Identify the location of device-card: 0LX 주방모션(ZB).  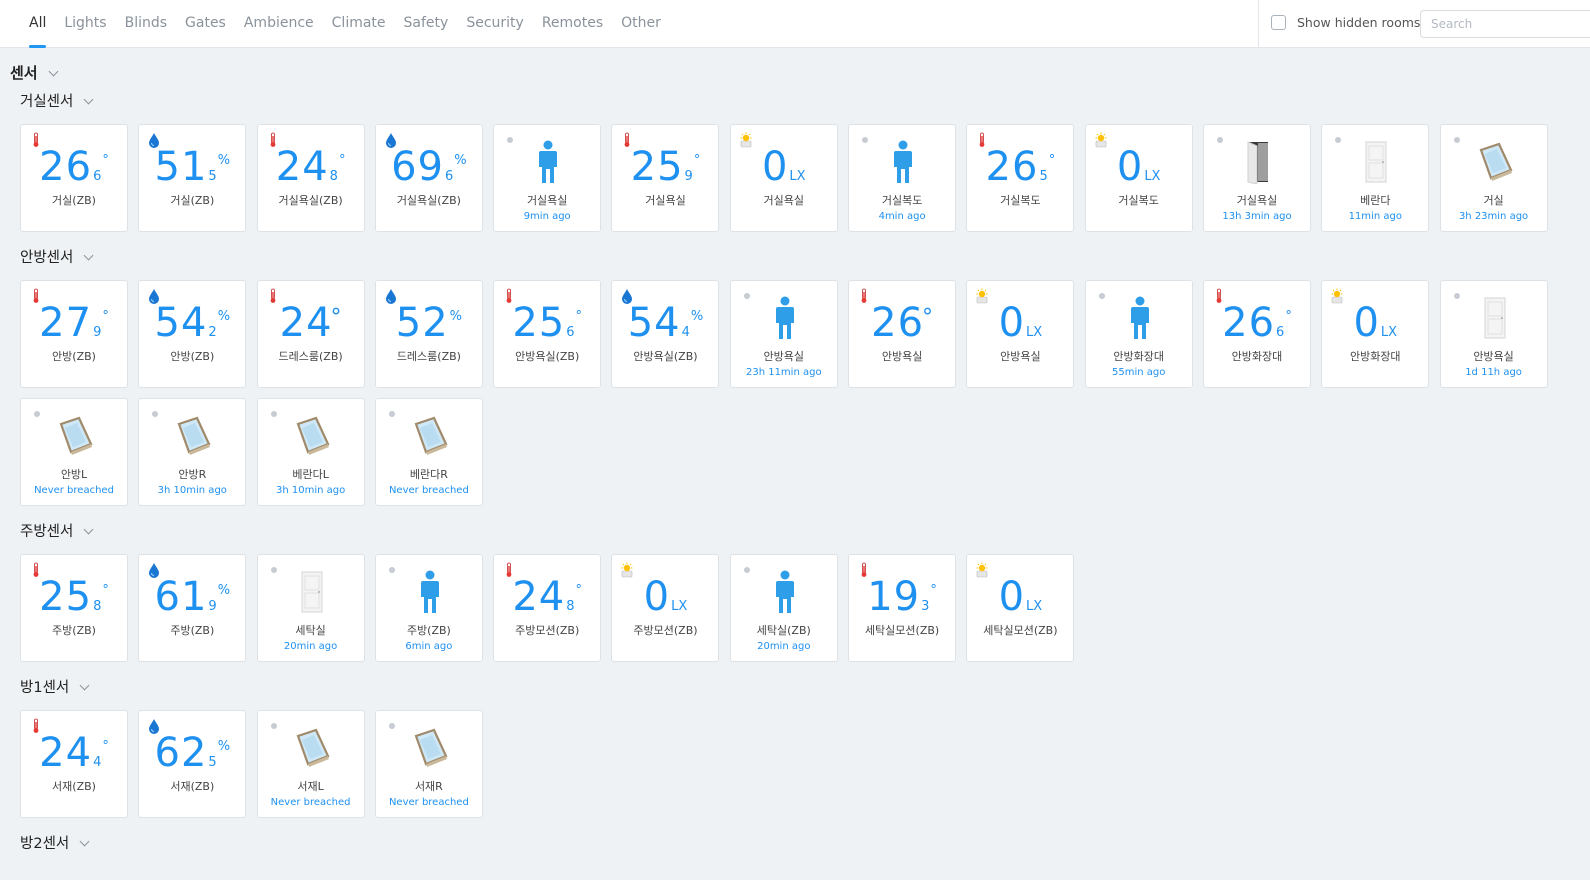
(665, 608).